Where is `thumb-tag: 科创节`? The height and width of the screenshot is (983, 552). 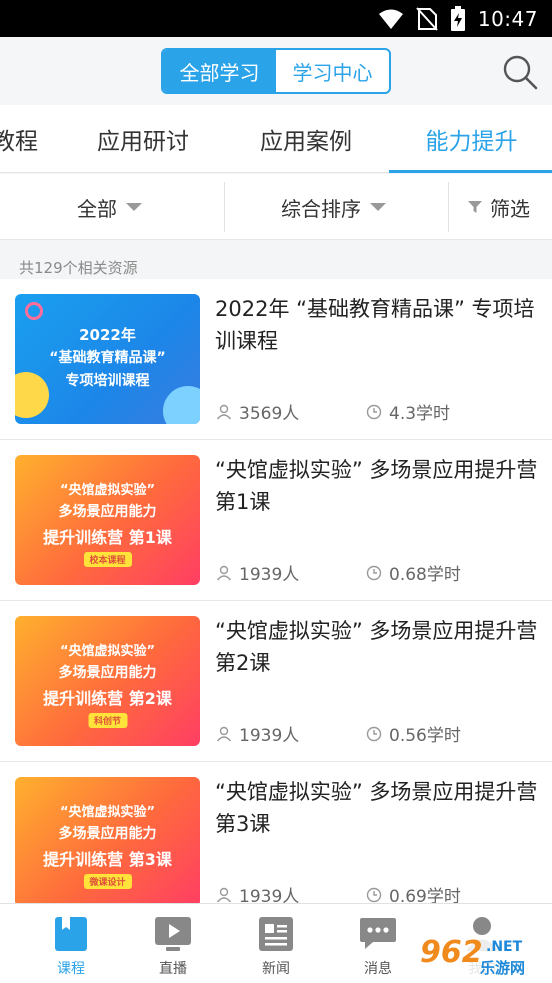
thumb-tag: 科创节 is located at coordinates (107, 720).